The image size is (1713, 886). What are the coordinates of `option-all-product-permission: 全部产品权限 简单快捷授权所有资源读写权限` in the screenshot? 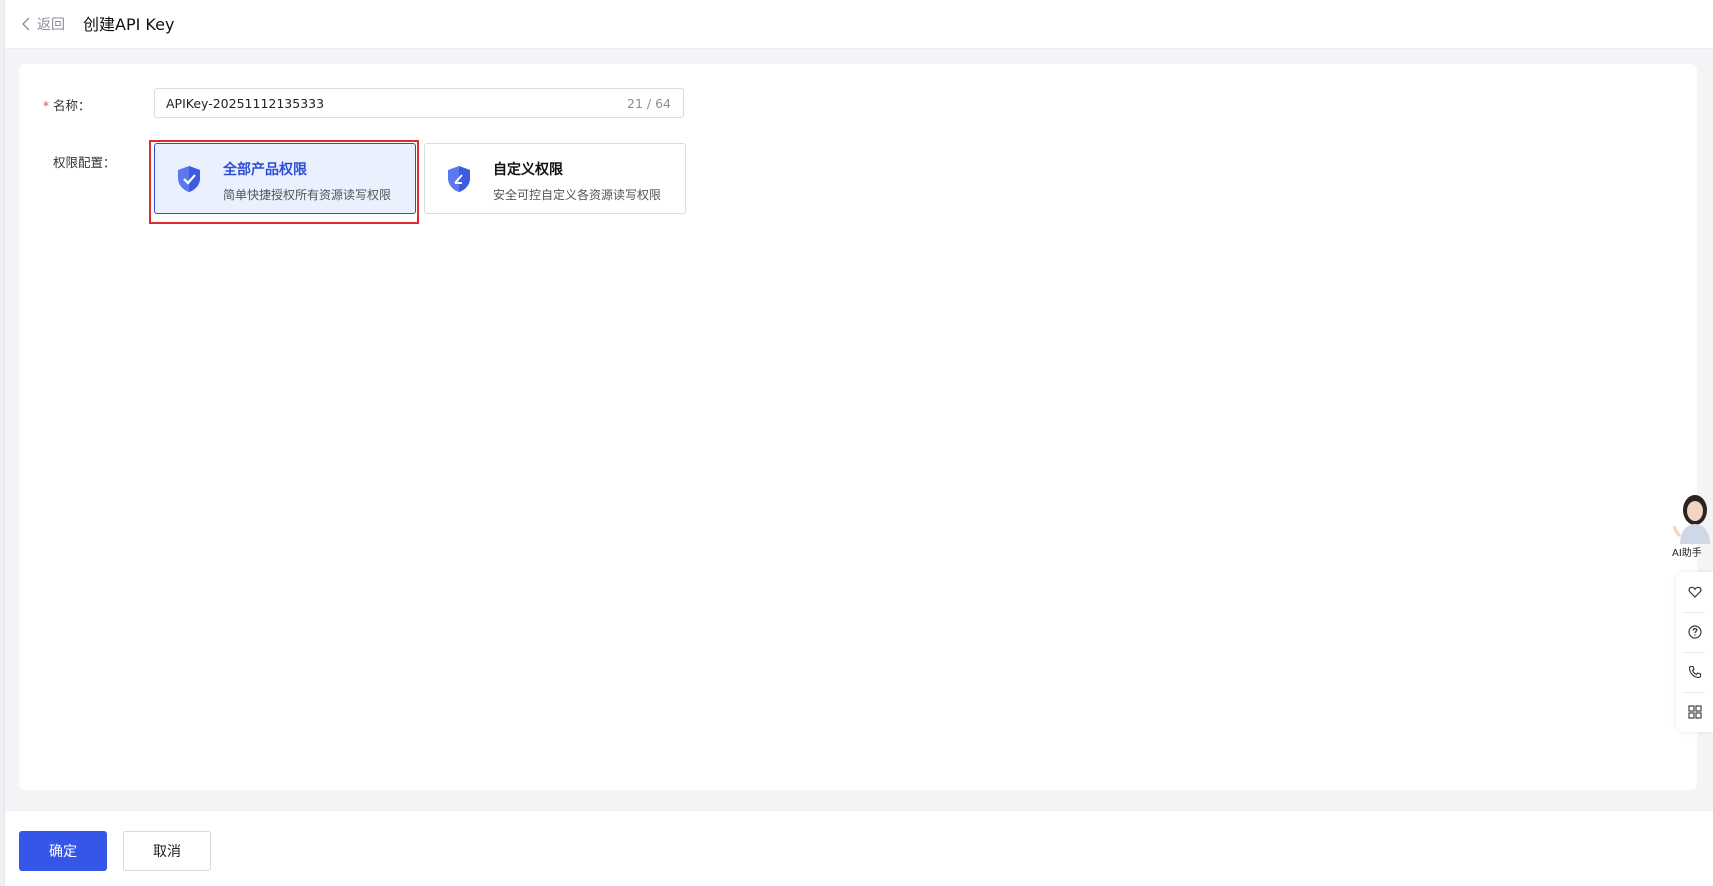 It's located at (285, 178).